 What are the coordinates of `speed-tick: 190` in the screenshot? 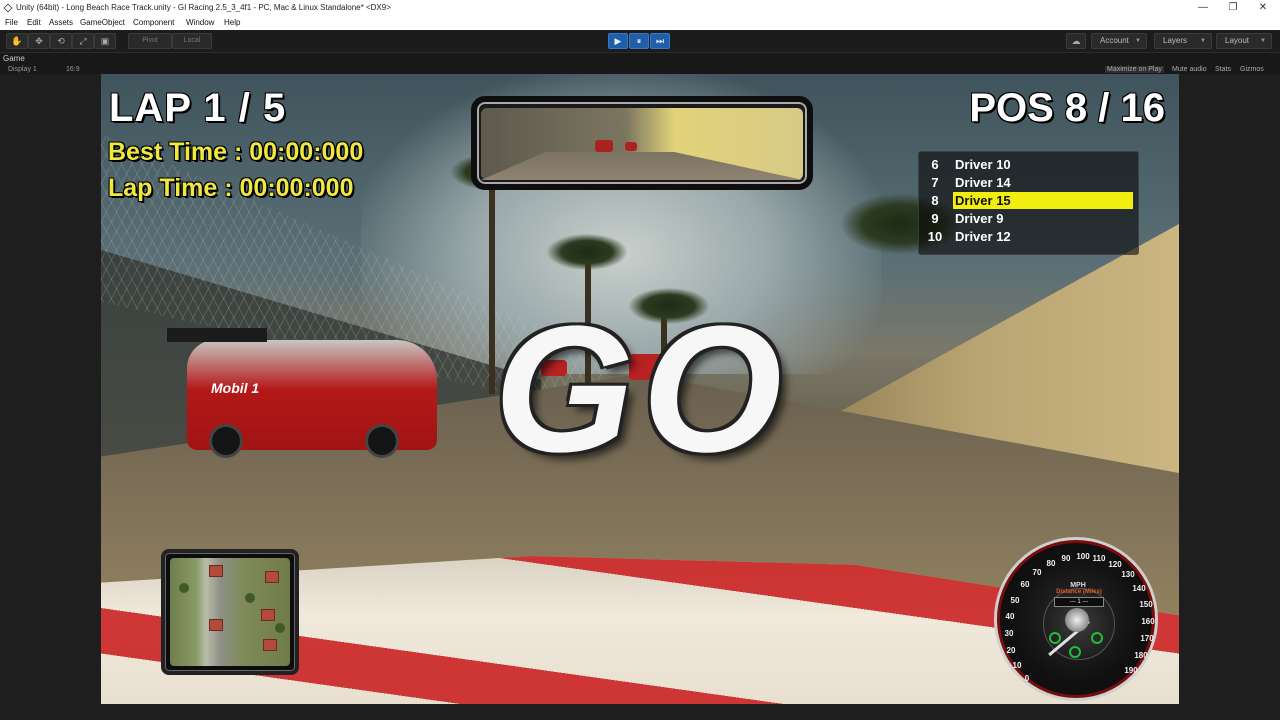 It's located at (1131, 670).